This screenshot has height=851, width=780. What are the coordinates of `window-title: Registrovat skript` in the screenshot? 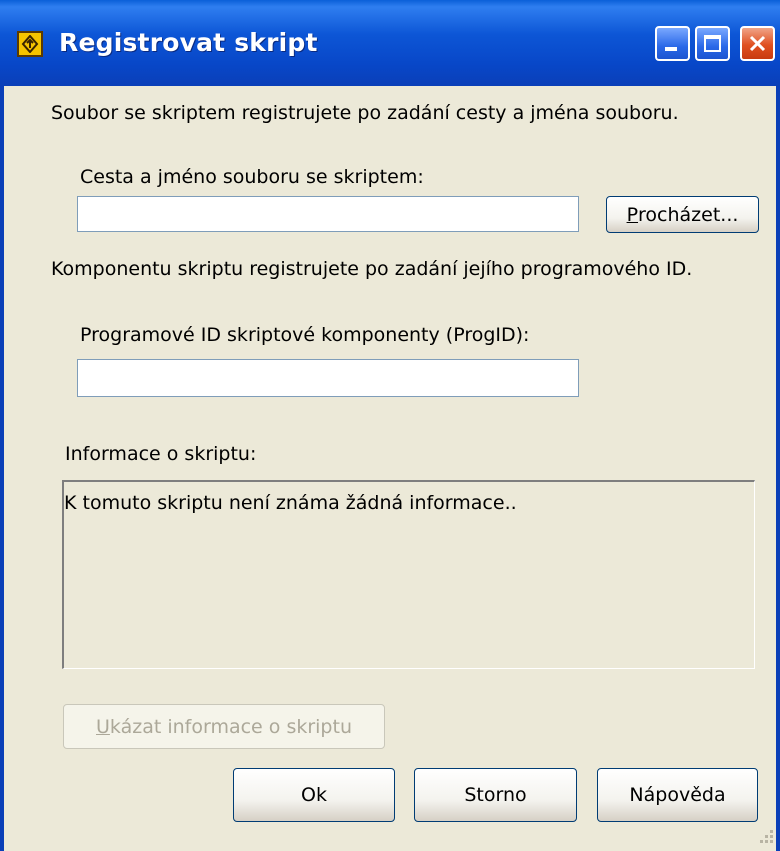 It's located at (188, 42).